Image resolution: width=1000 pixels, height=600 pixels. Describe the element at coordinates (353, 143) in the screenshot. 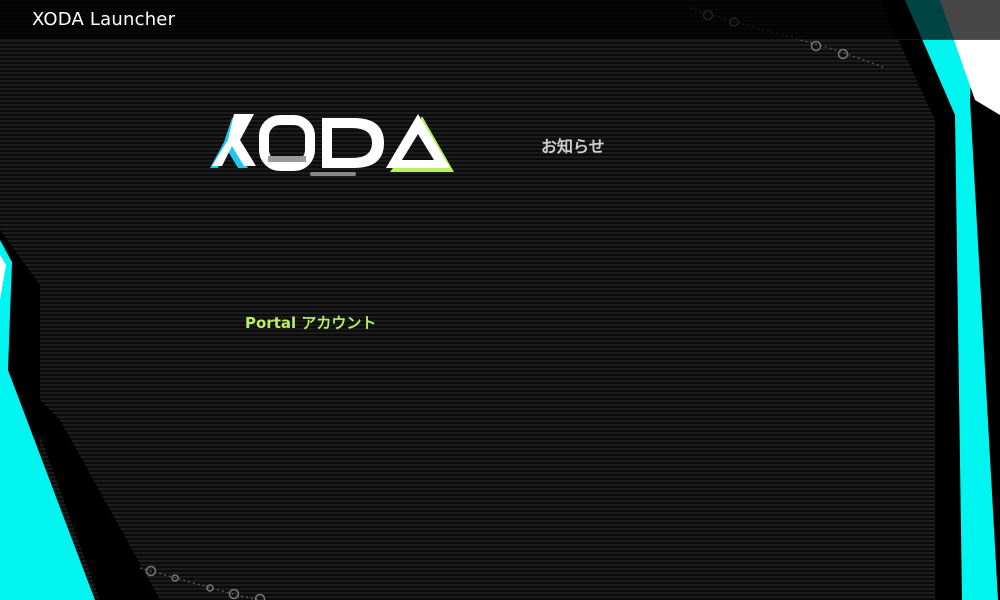

I see `logo-d` at that location.